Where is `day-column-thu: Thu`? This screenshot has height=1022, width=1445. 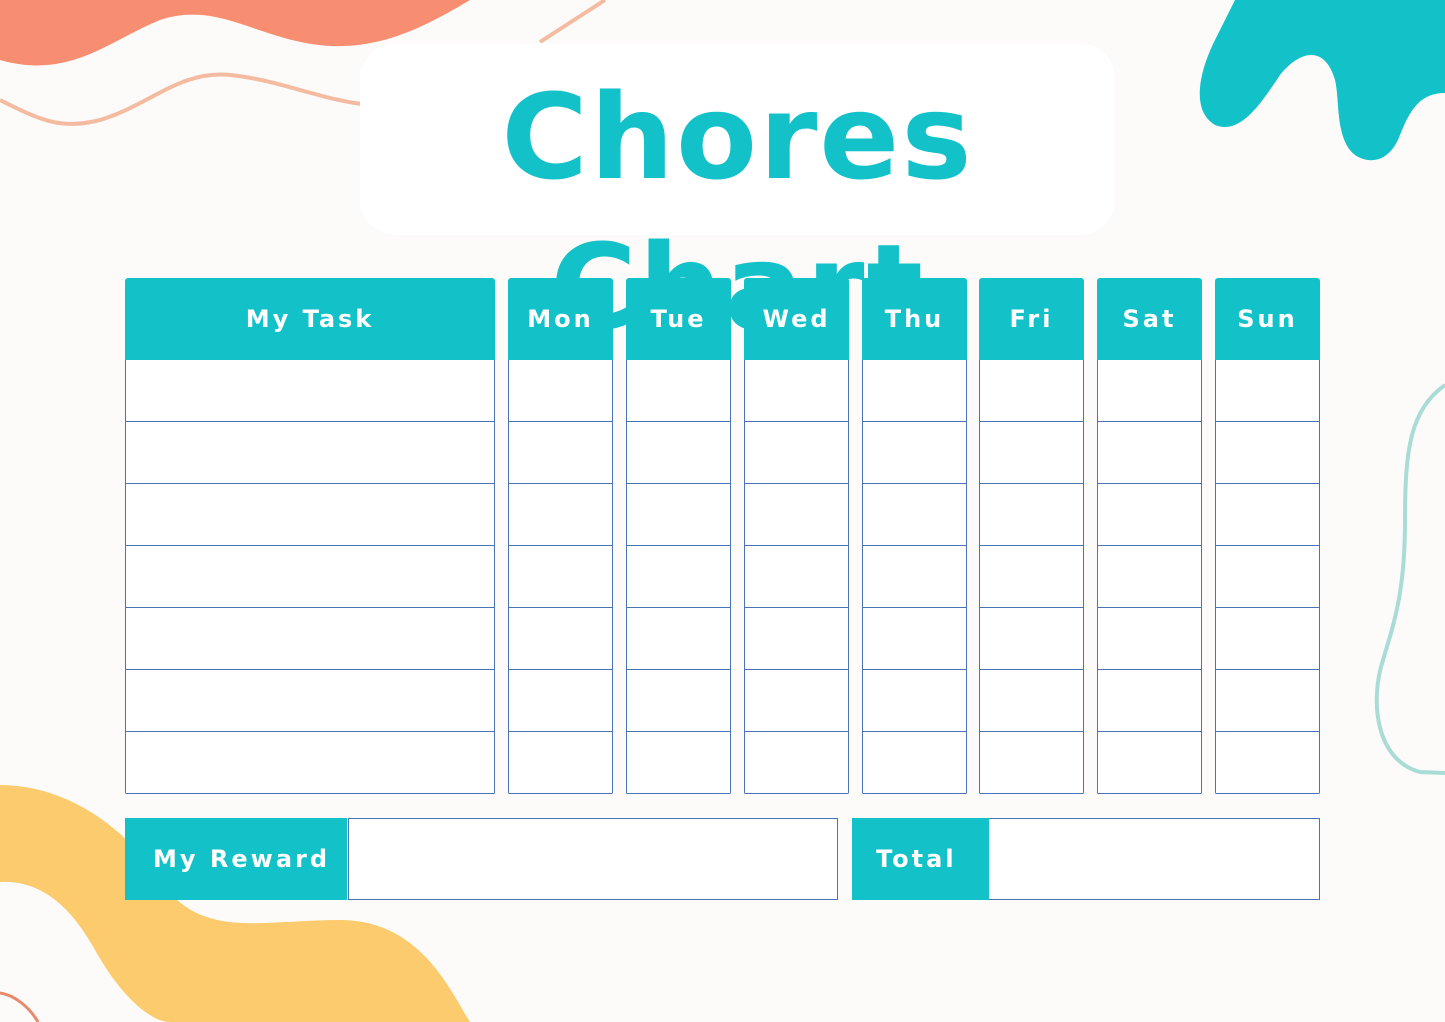
day-column-thu: Thu is located at coordinates (914, 536).